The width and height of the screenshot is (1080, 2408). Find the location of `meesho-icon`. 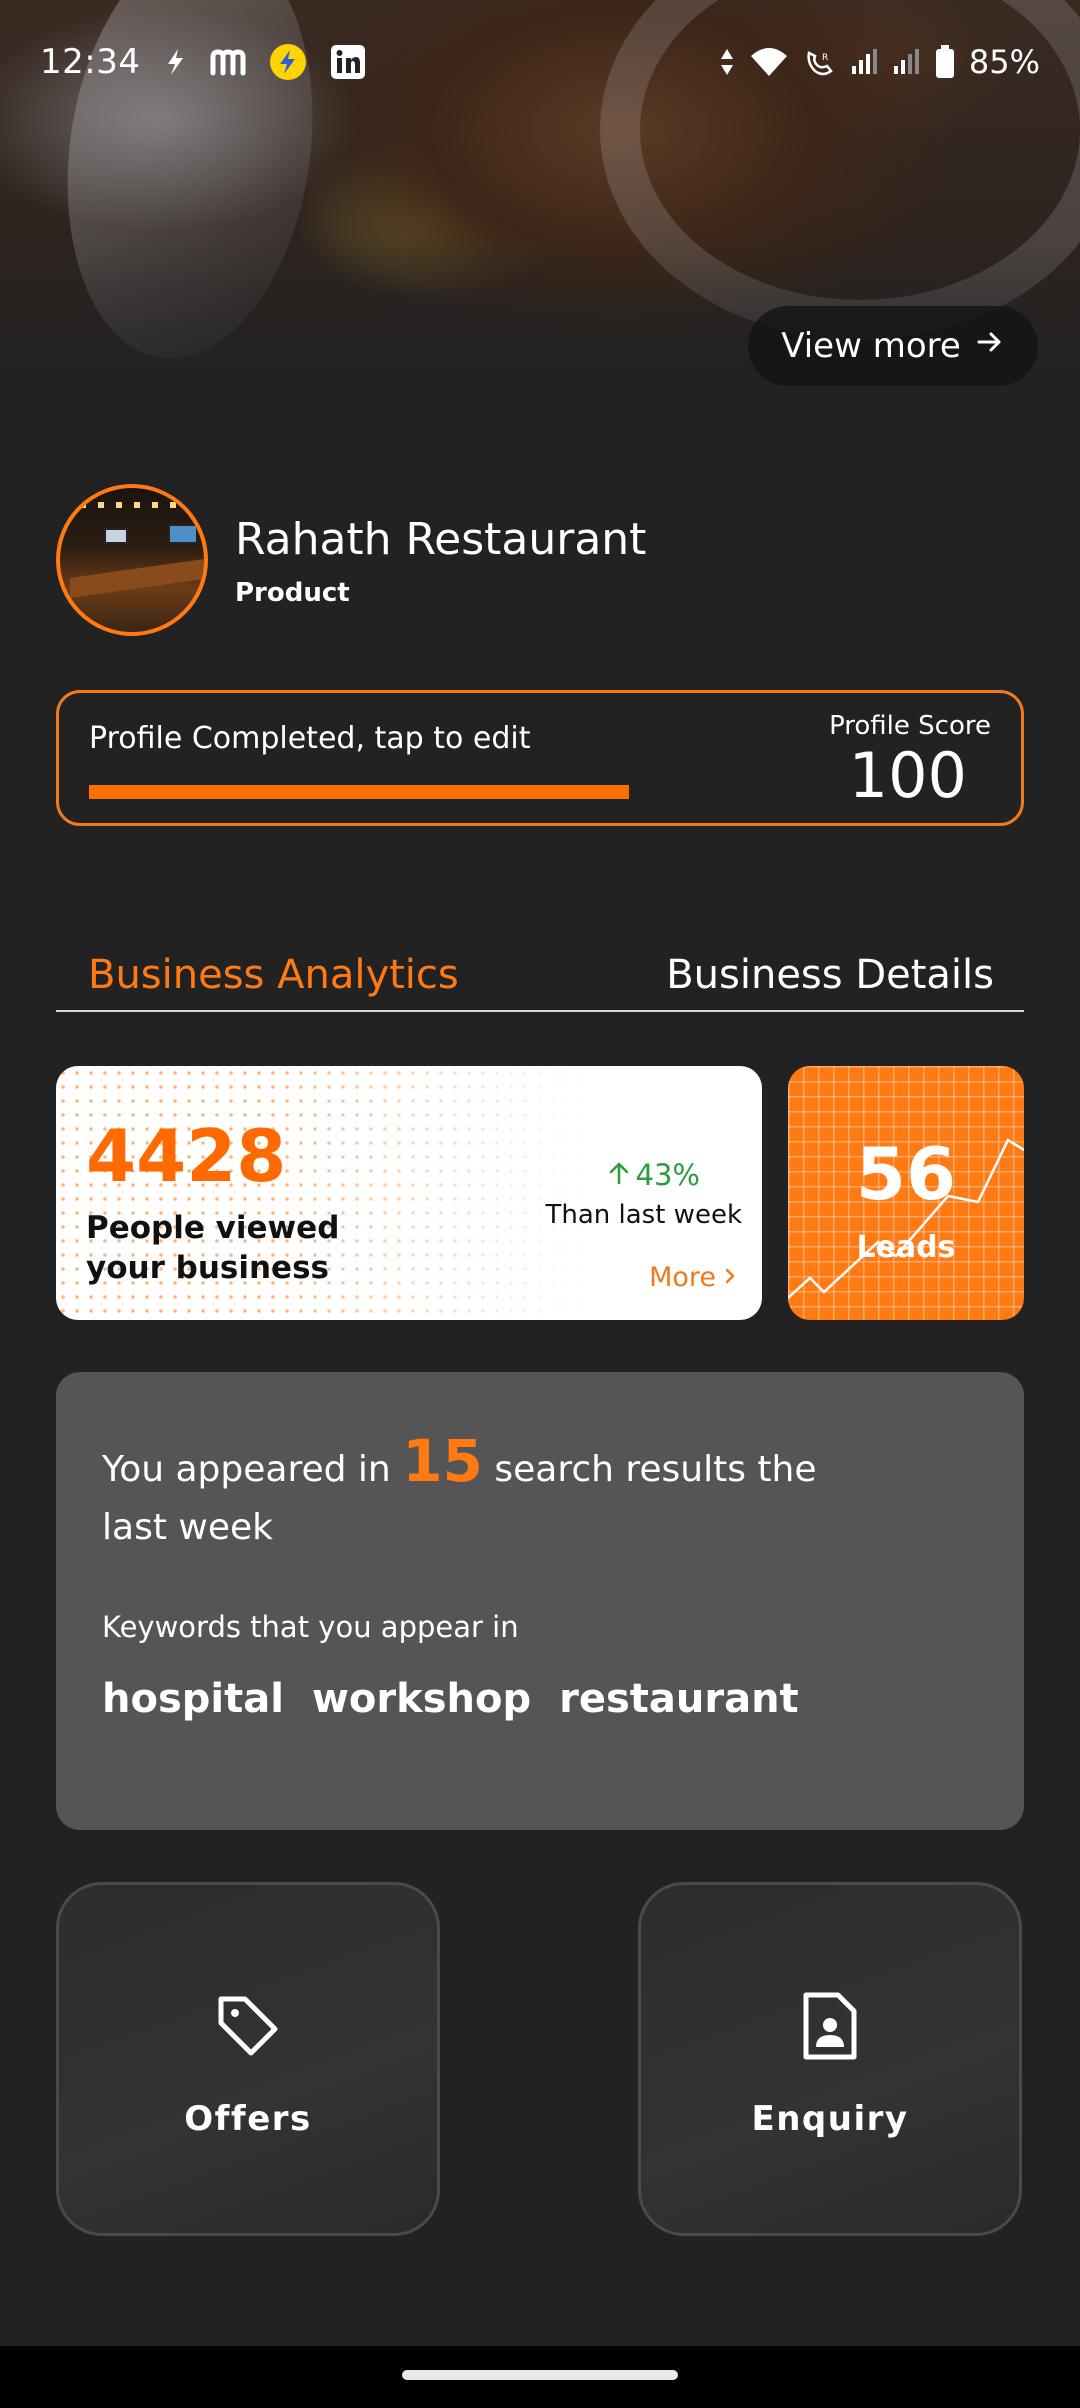

meesho-icon is located at coordinates (228, 62).